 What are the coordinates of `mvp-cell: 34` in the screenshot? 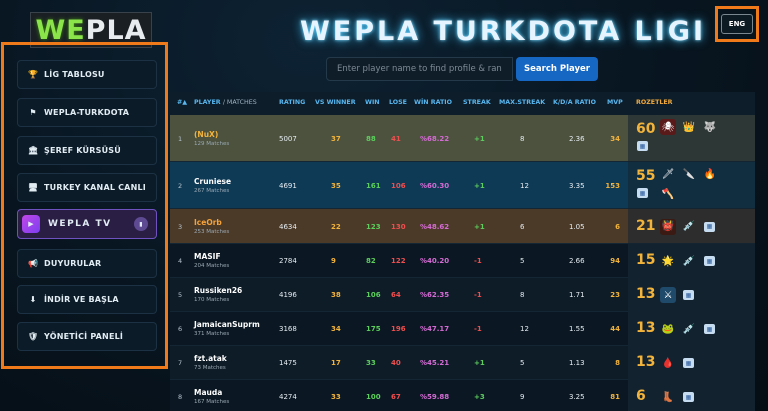 It's located at (615, 138).